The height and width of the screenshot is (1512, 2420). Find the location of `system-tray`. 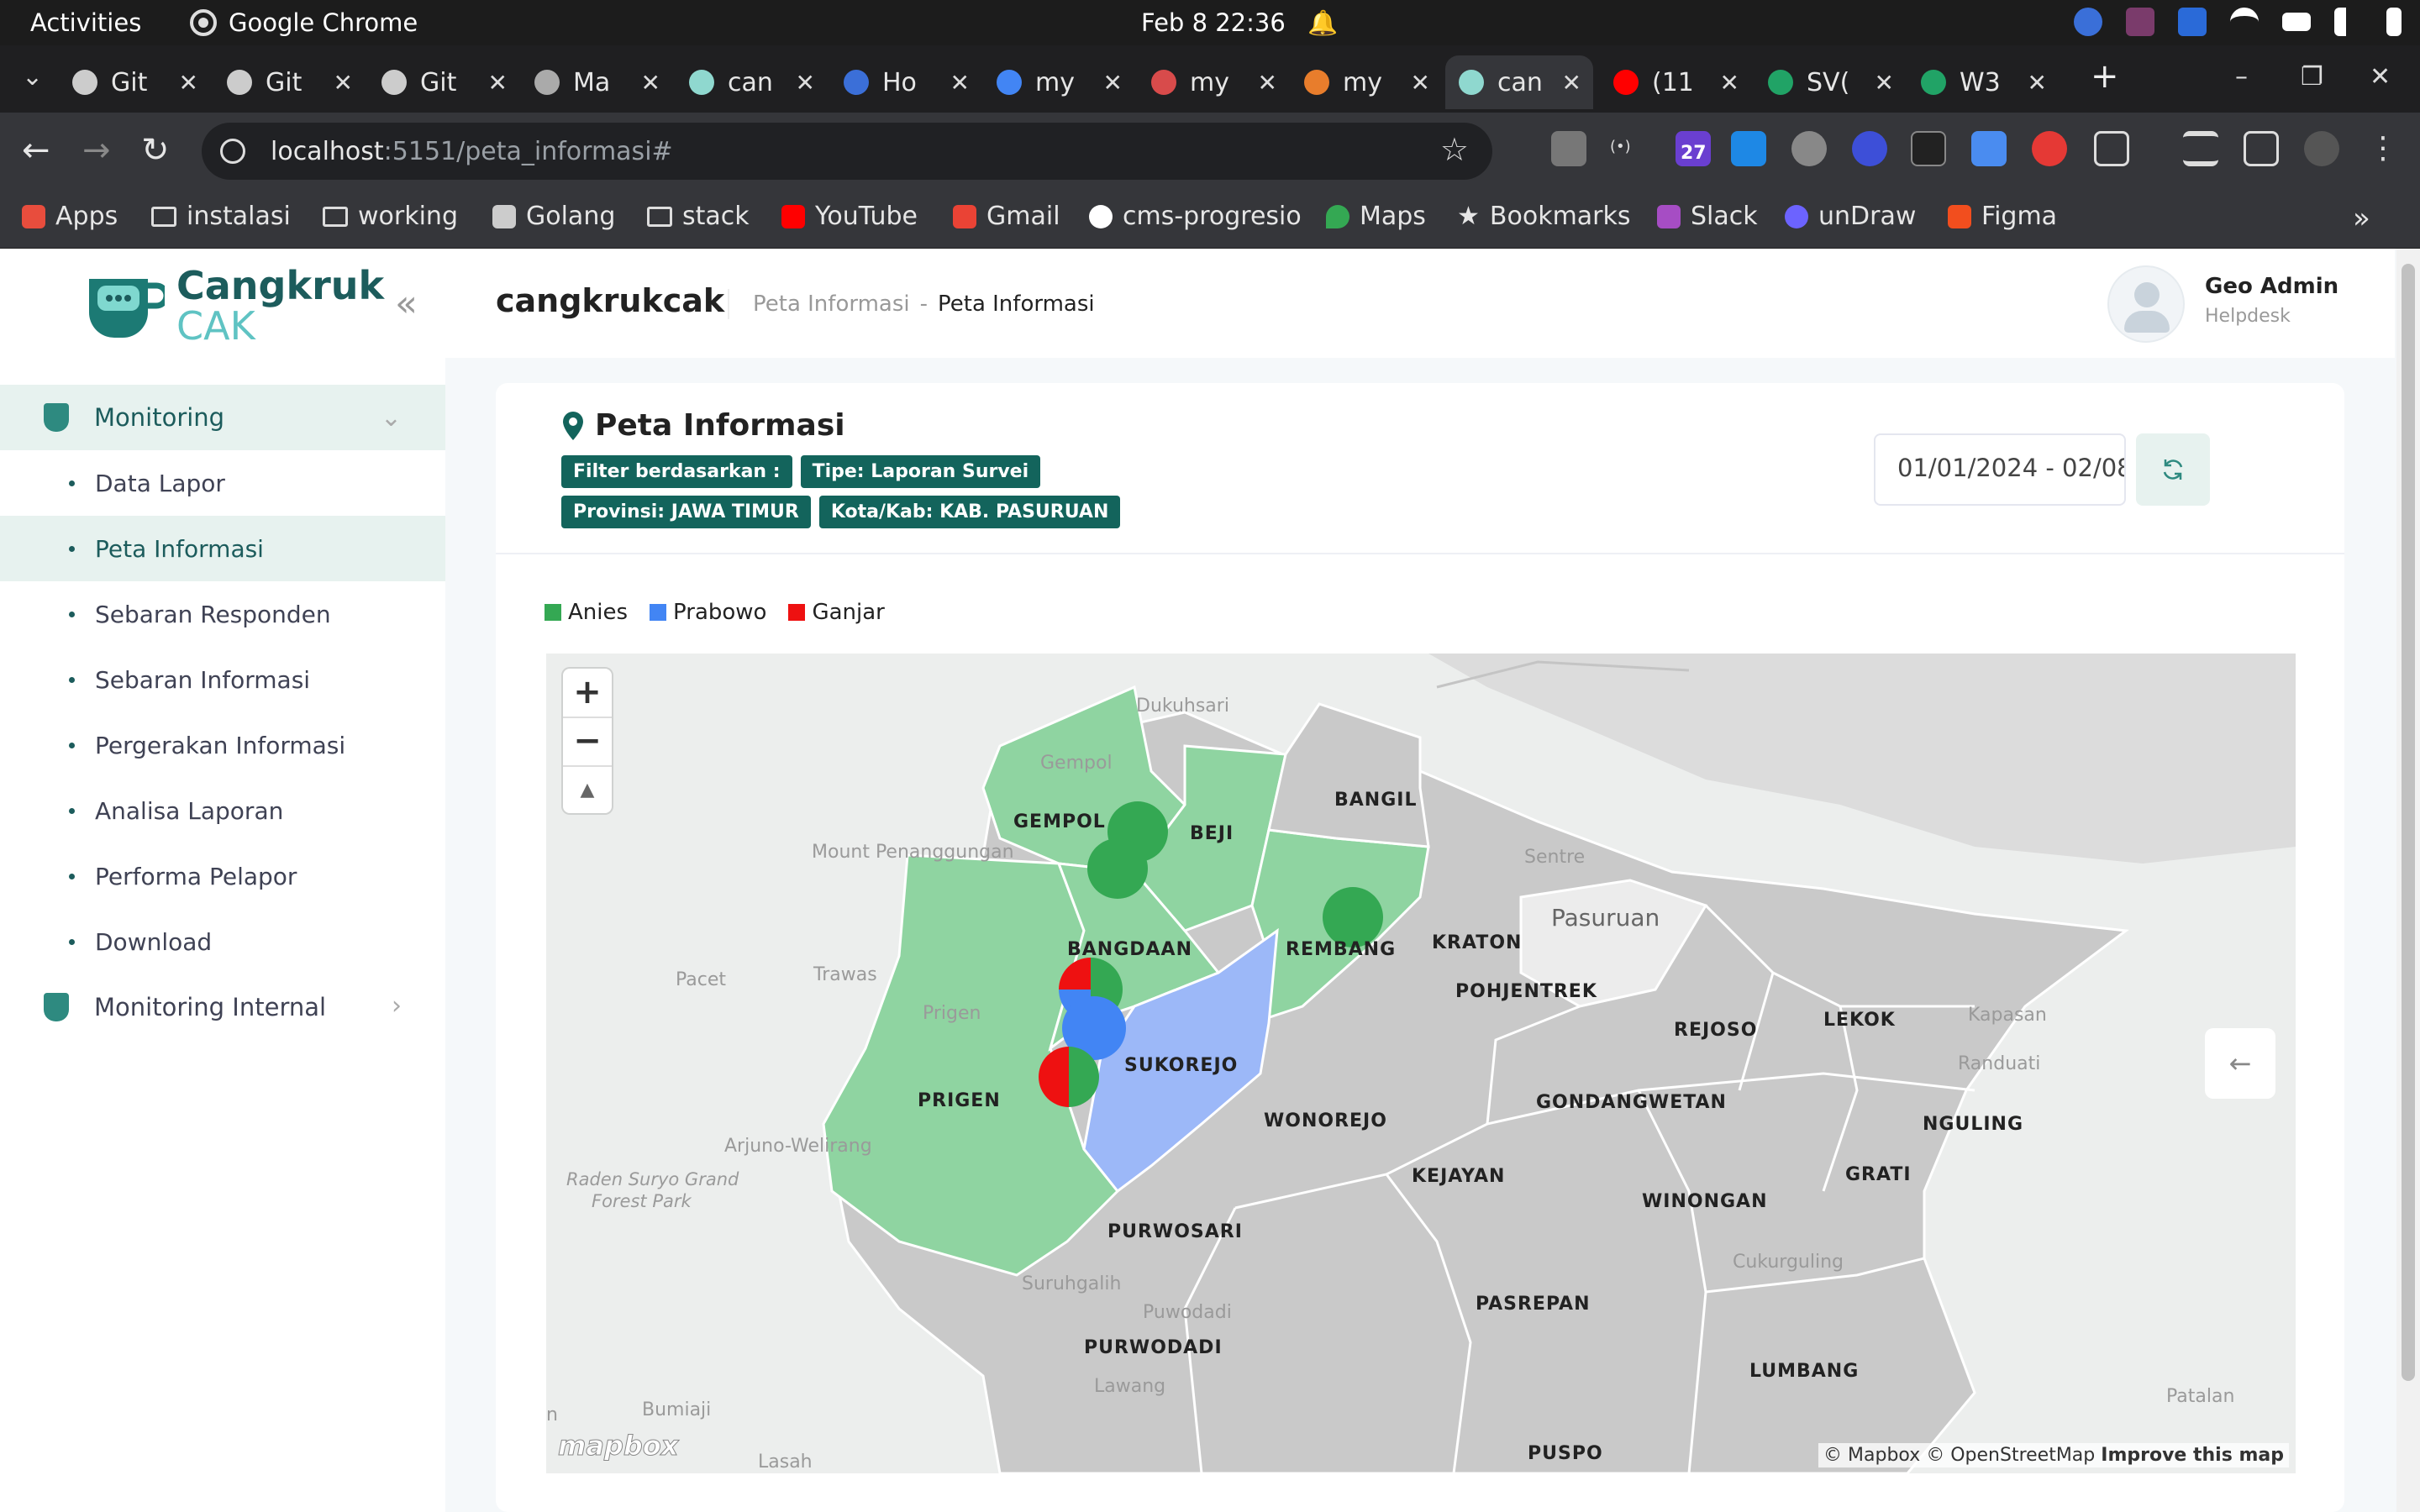

system-tray is located at coordinates (2238, 22).